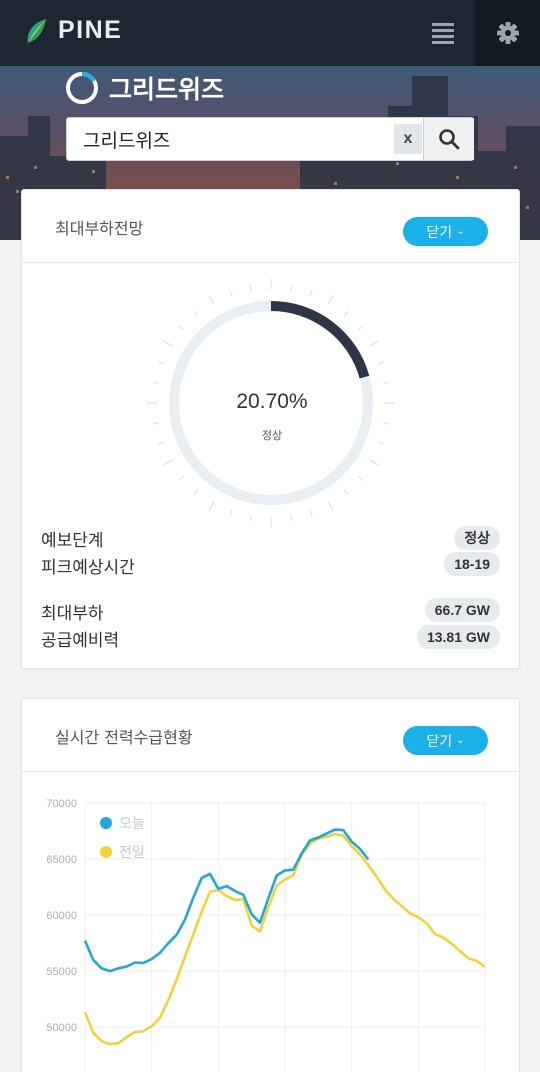 This screenshot has height=1072, width=540. I want to click on gear-icon, so click(507, 33).